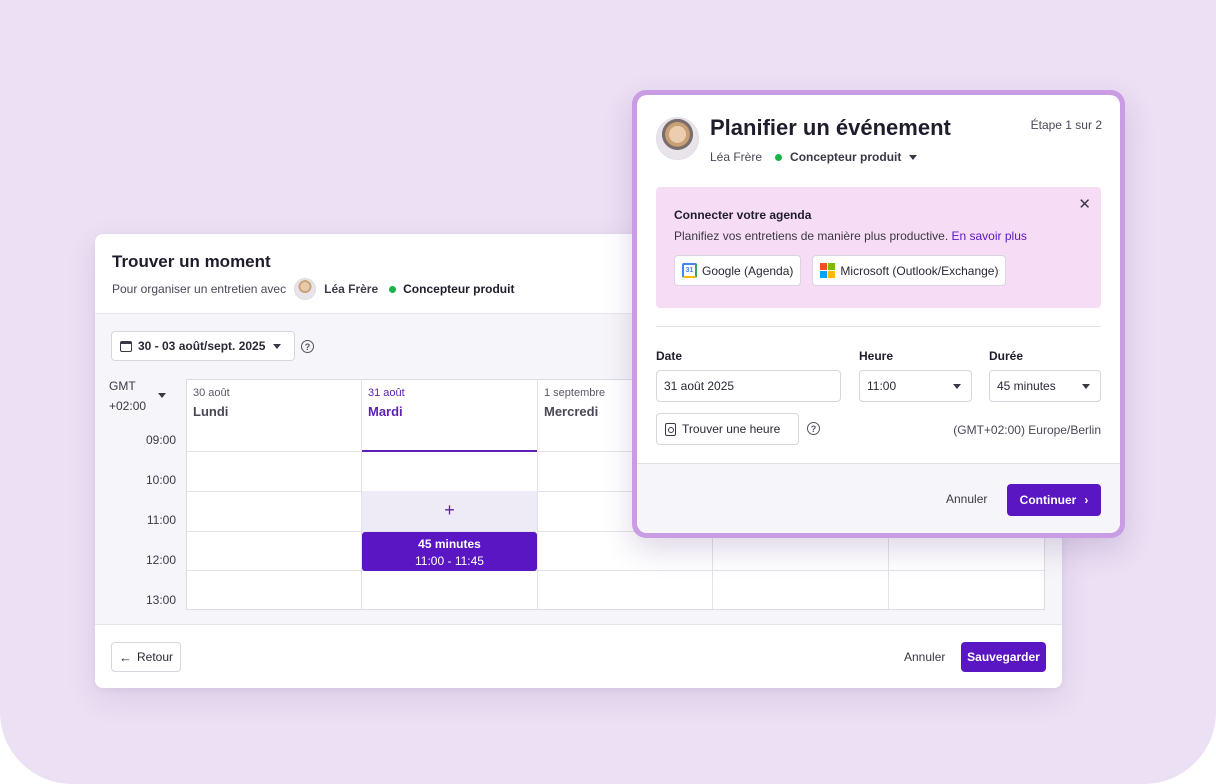  What do you see at coordinates (915, 386) in the screenshot?
I see `time-select: 11:00` at bounding box center [915, 386].